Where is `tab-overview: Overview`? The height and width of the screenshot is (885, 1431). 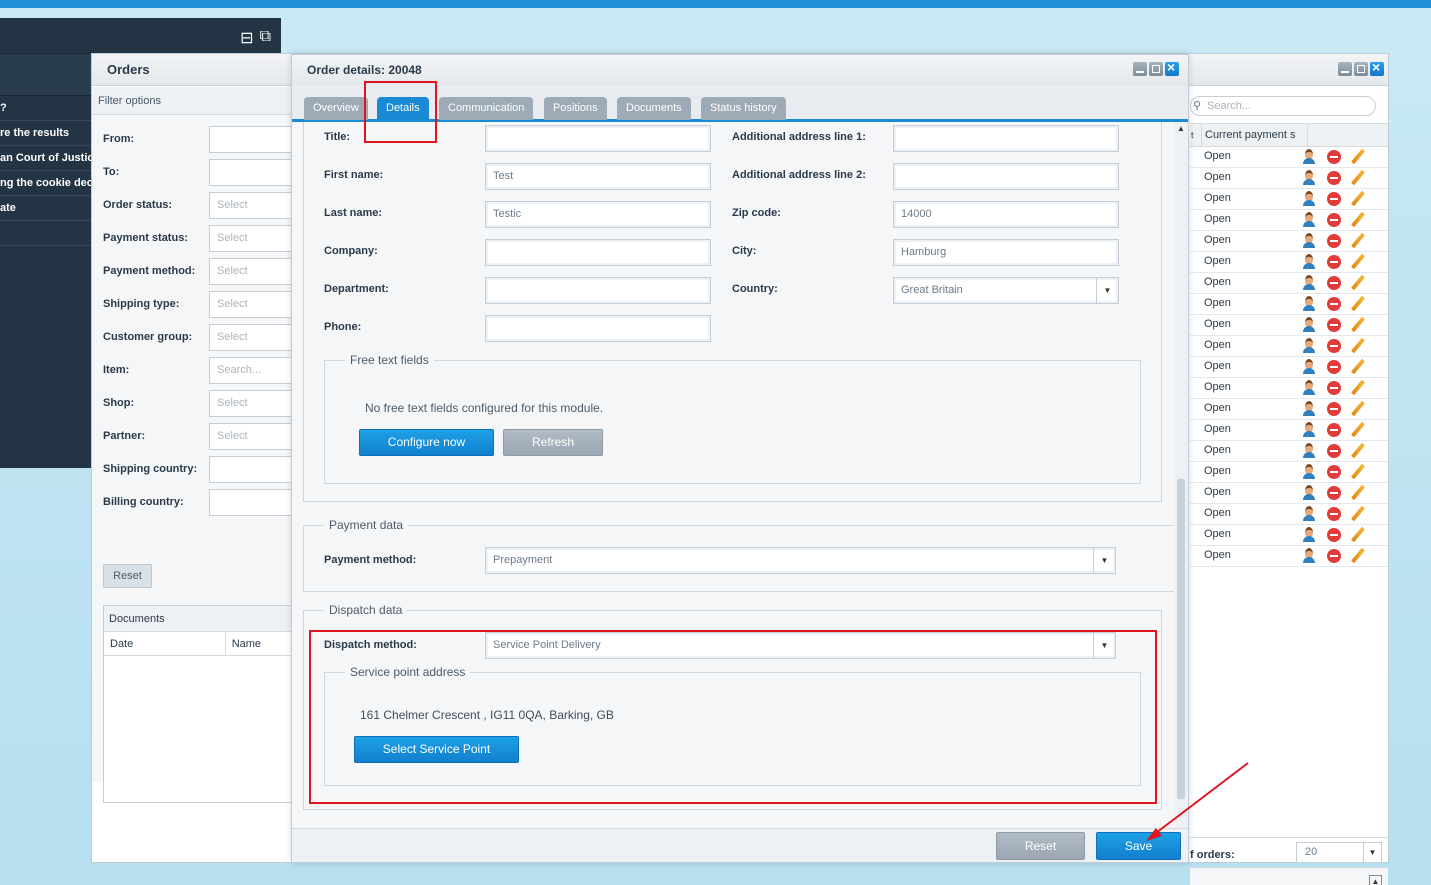
tab-overview: Overview is located at coordinates (336, 108).